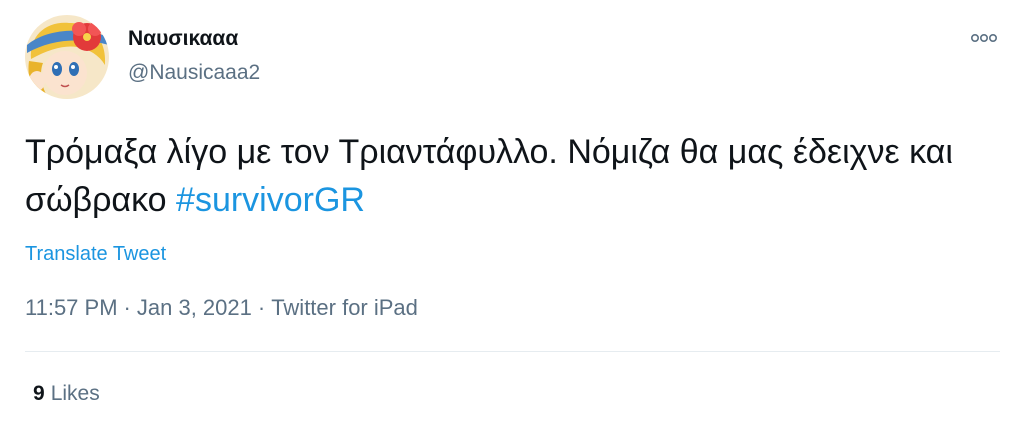  What do you see at coordinates (71, 307) in the screenshot?
I see `tweet-time: 11:57 PM` at bounding box center [71, 307].